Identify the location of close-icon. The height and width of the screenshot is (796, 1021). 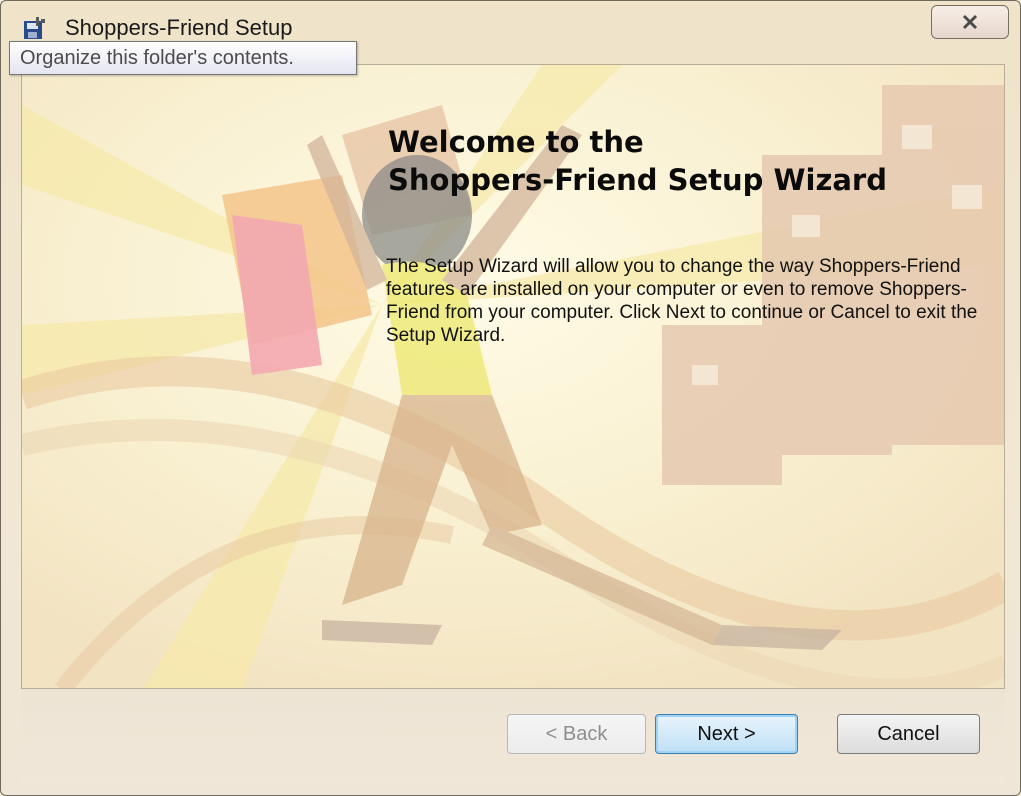
(970, 22).